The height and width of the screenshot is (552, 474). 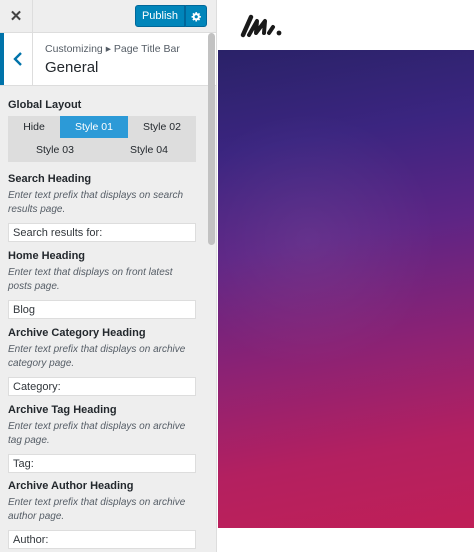 I want to click on control-title: Archive Category Heading, so click(x=77, y=333).